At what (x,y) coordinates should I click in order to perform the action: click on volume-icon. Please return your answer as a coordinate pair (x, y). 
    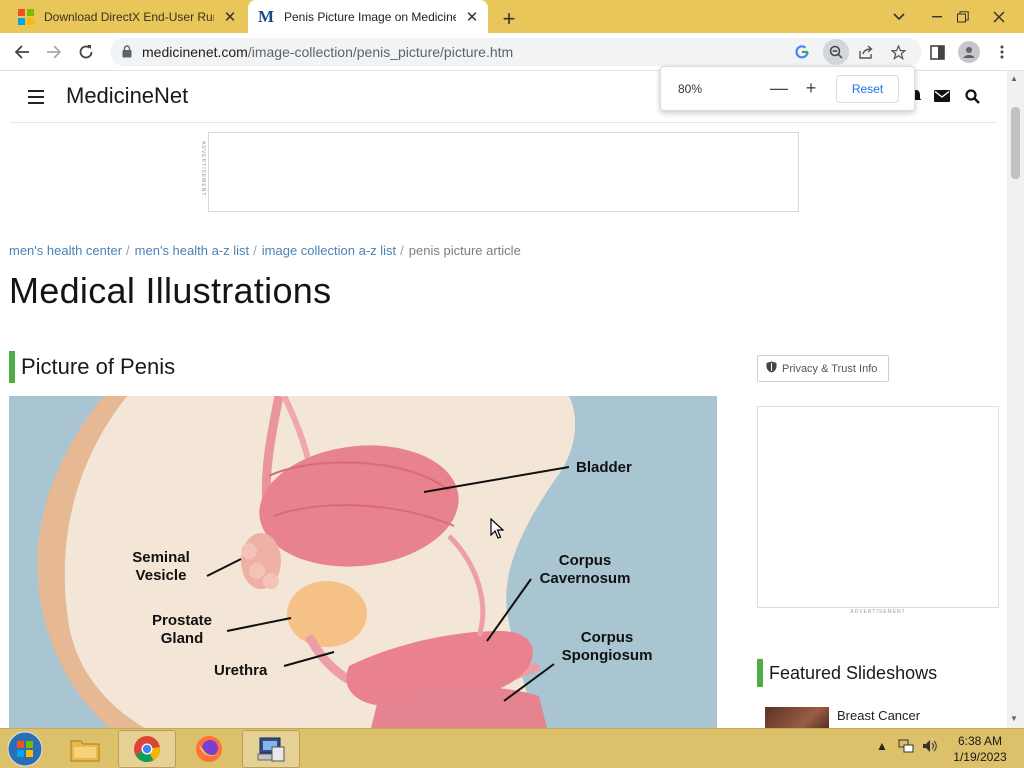
    Looking at the image, I should click on (930, 747).